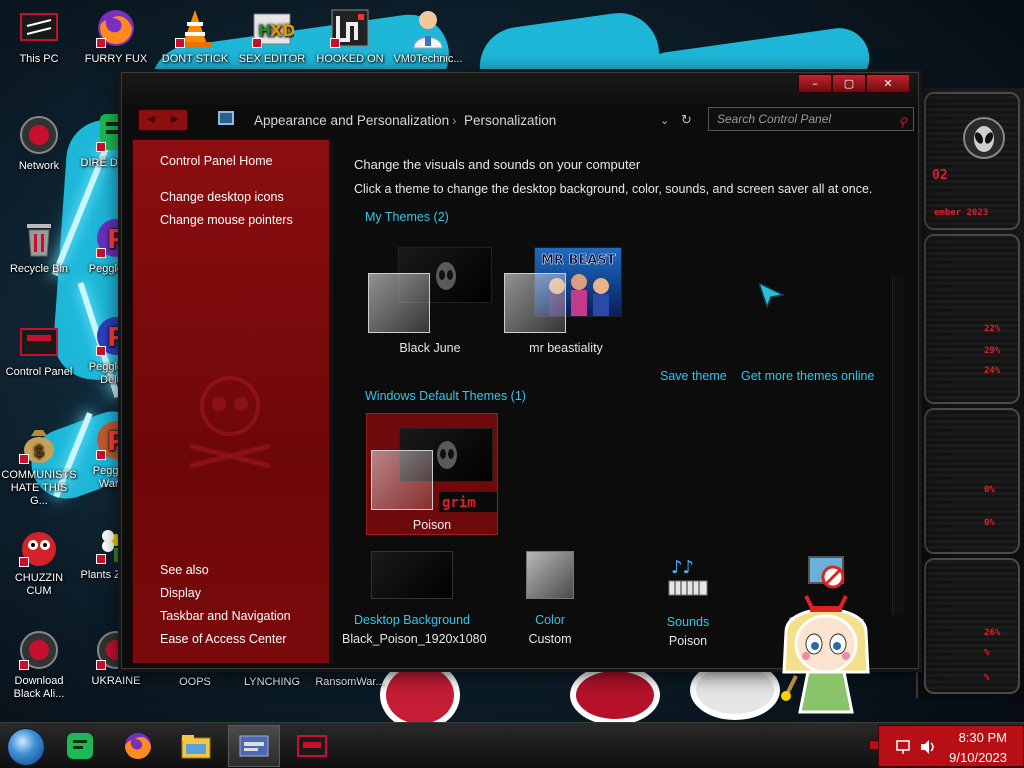 This screenshot has height=768, width=1024. Describe the element at coordinates (898, 446) in the screenshot. I see `themes-scrollbar` at that location.